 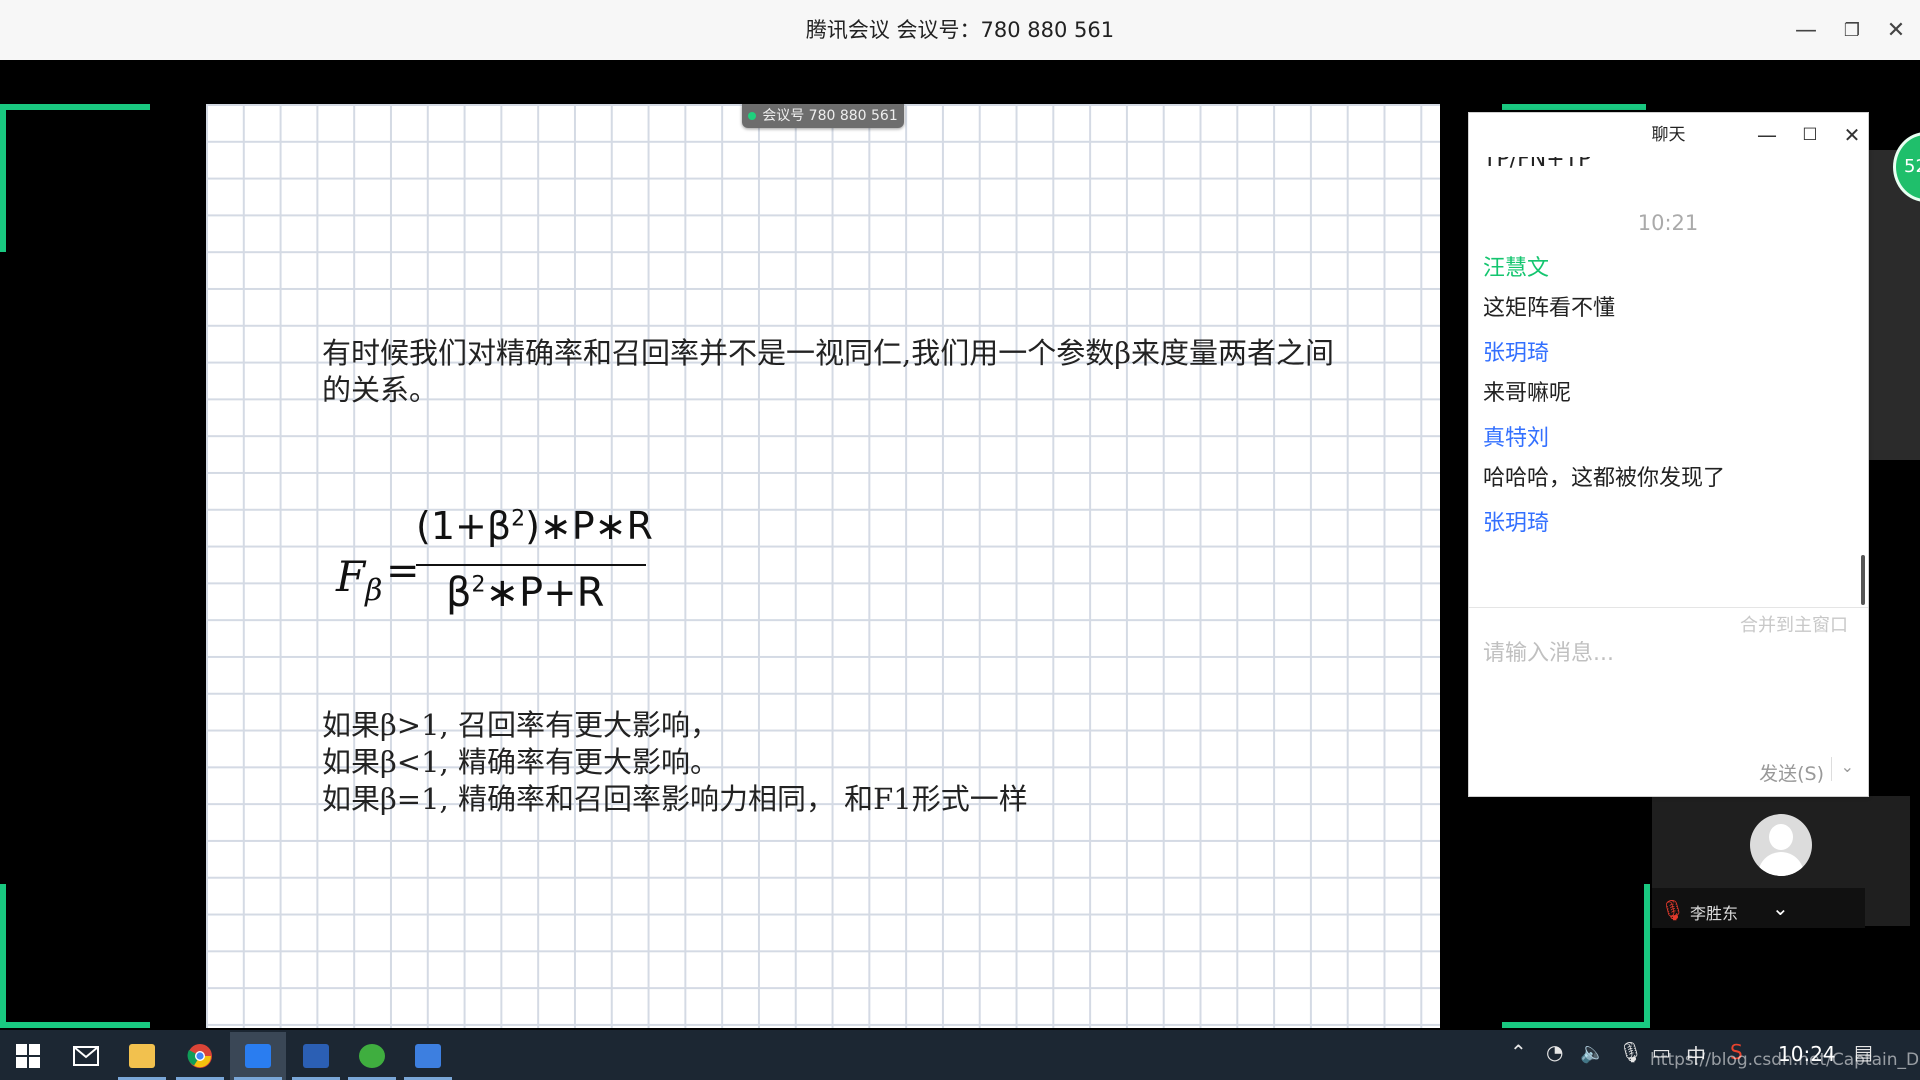 I want to click on chat-text: 哈哈哈，这都被你发现了, so click(x=1604, y=478).